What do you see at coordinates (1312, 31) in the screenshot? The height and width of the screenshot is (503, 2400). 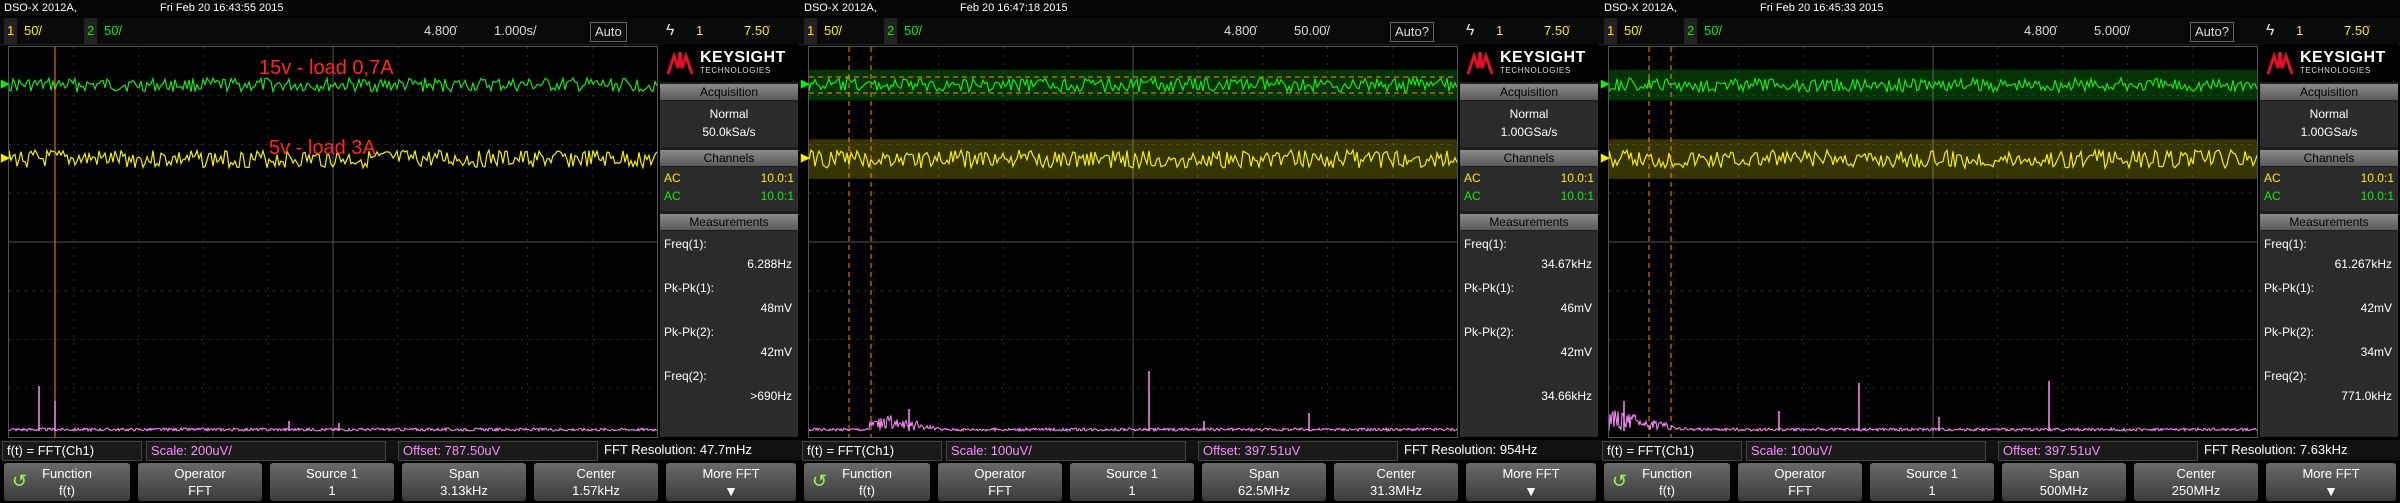 I see `time-scale: 50.00̇/` at bounding box center [1312, 31].